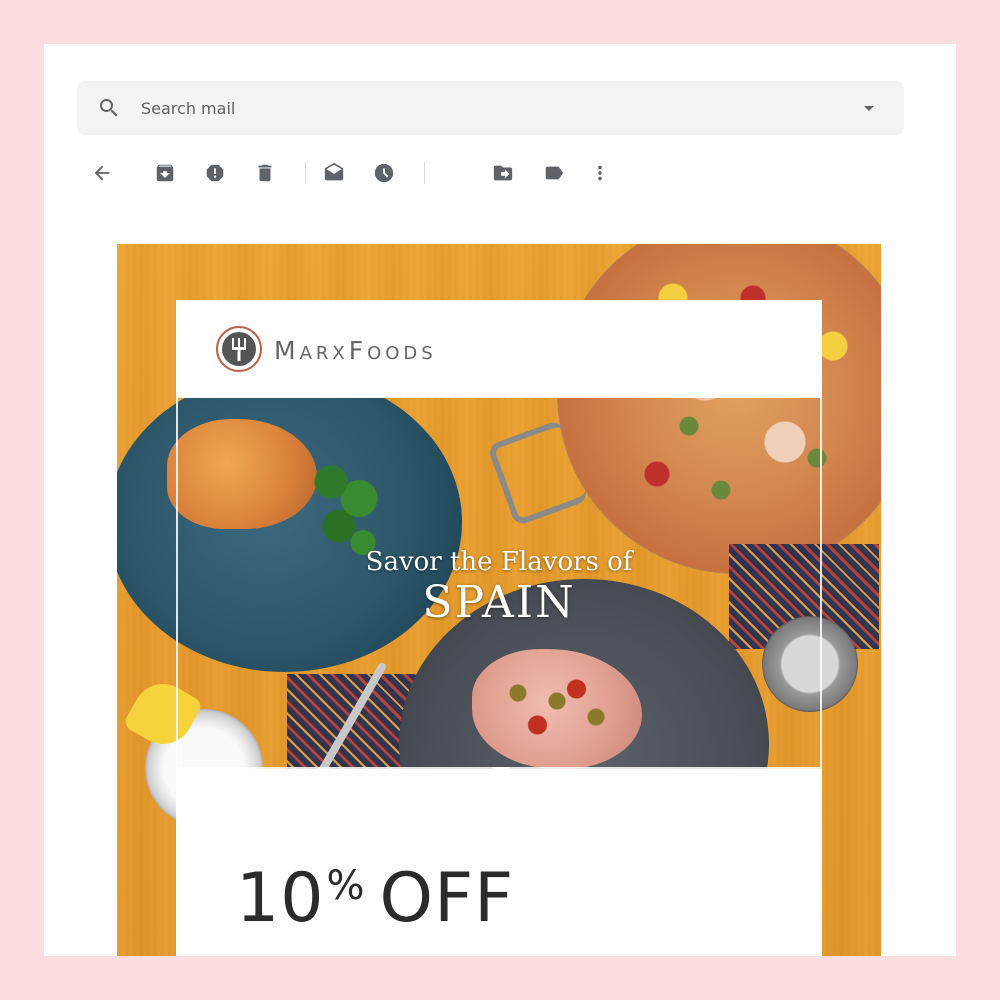 The image size is (1000, 1000). I want to click on brand-header: MarxFoods, so click(499, 349).